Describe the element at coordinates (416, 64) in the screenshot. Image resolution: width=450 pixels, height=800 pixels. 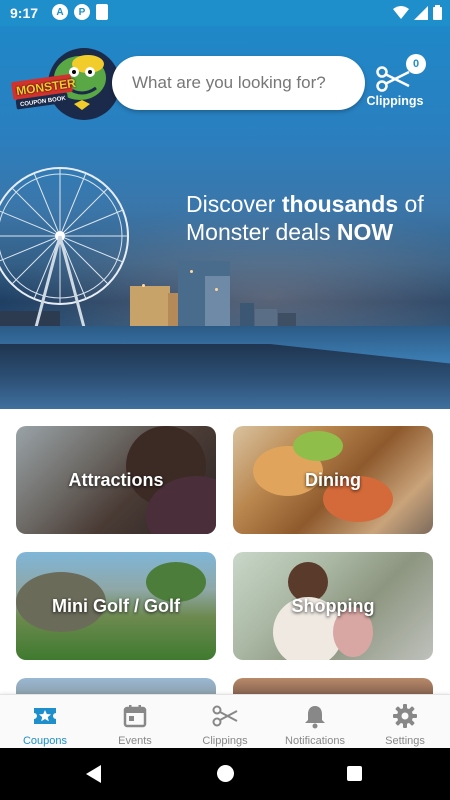
I see `clippings-count-badge: 0` at that location.